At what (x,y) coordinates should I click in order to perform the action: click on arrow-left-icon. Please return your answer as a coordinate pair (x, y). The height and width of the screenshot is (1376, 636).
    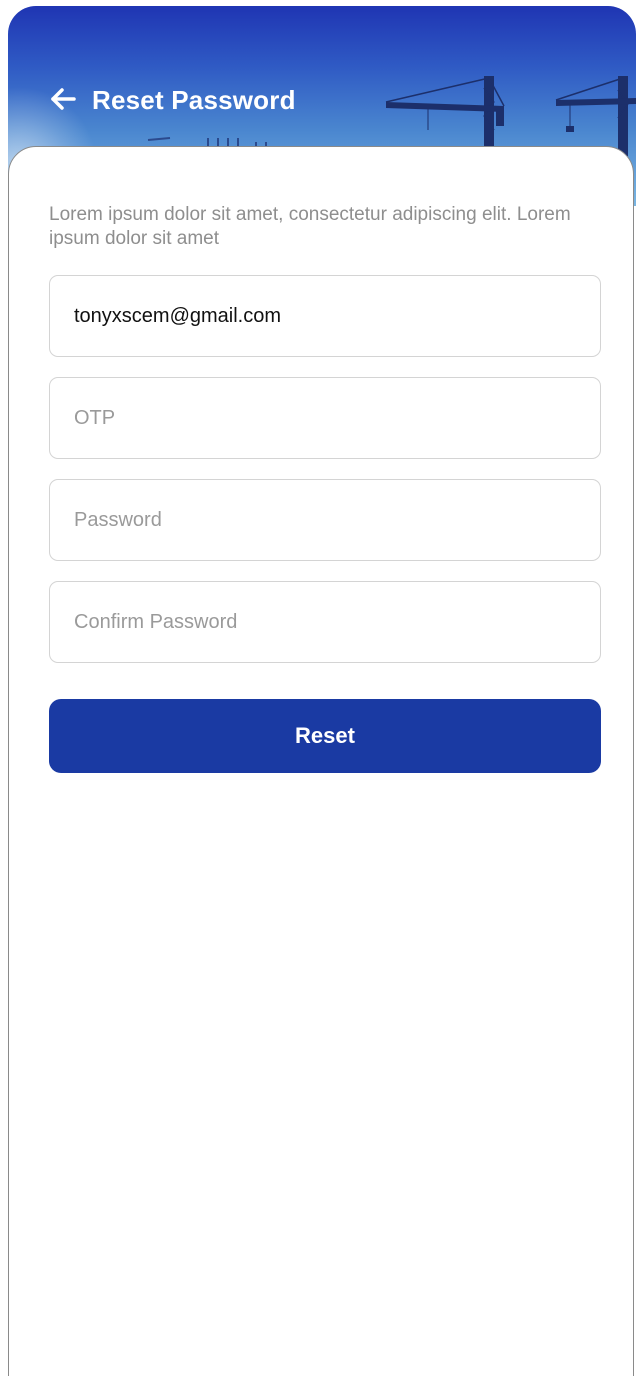
    Looking at the image, I should click on (63, 99).